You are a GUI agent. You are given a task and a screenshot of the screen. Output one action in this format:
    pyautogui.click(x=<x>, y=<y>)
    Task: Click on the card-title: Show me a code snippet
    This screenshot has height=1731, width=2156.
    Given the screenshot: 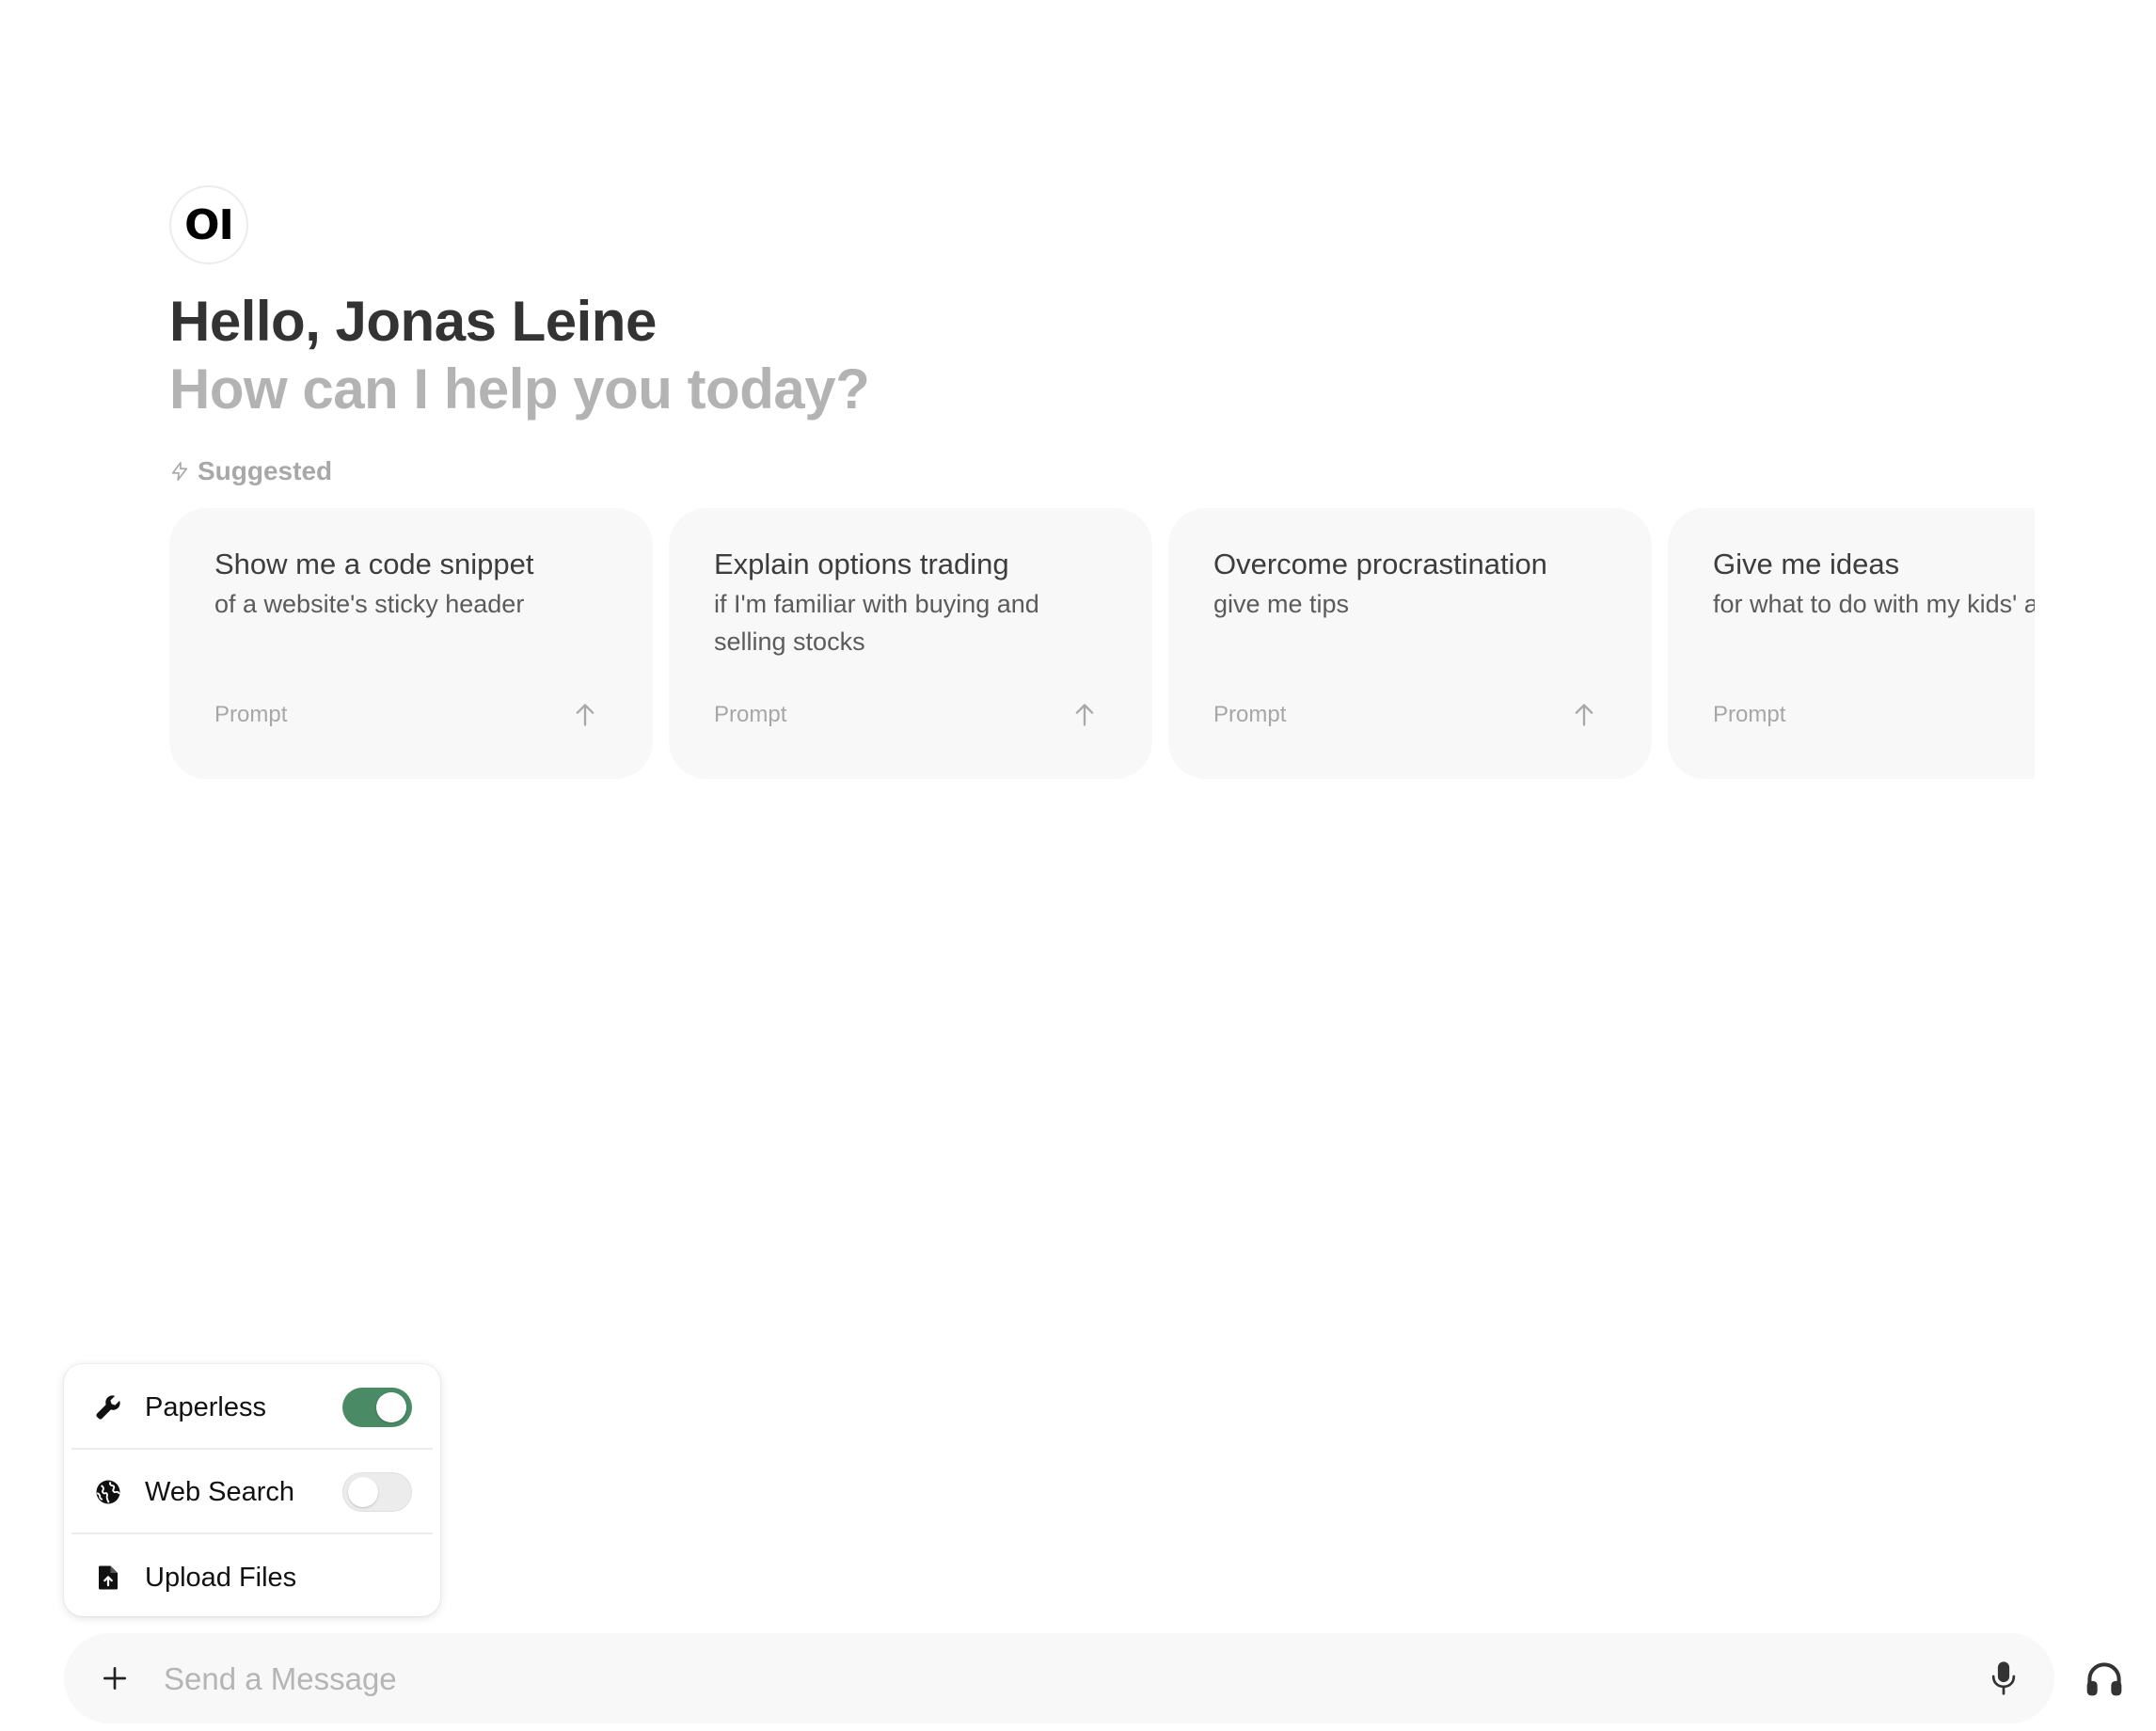 What is the action you would take?
    pyautogui.click(x=374, y=564)
    